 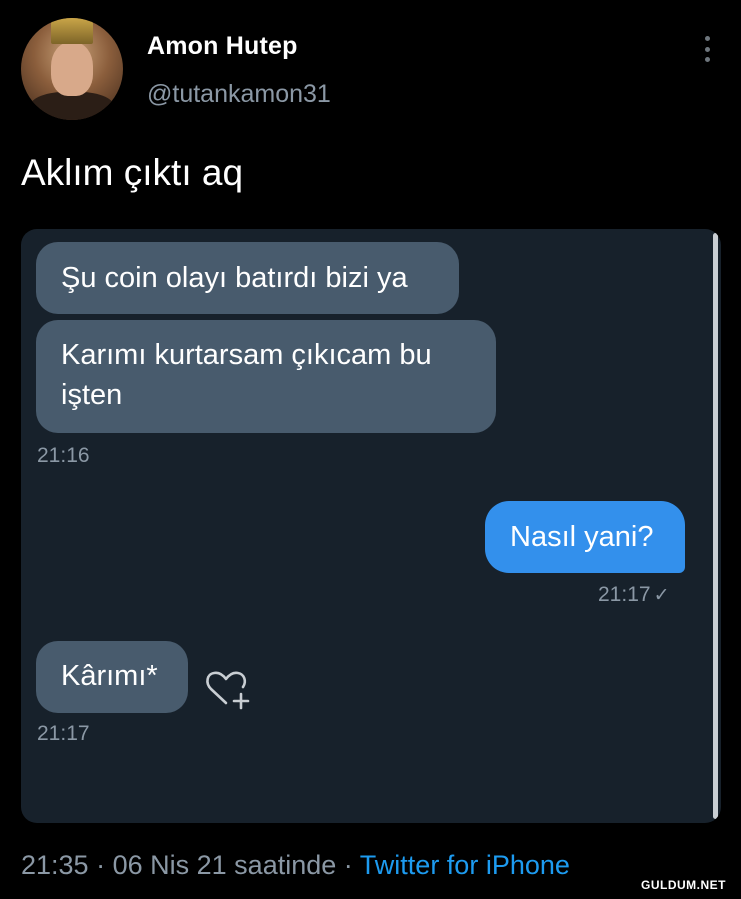 I want to click on read-check-icon: ✓, so click(x=661, y=595).